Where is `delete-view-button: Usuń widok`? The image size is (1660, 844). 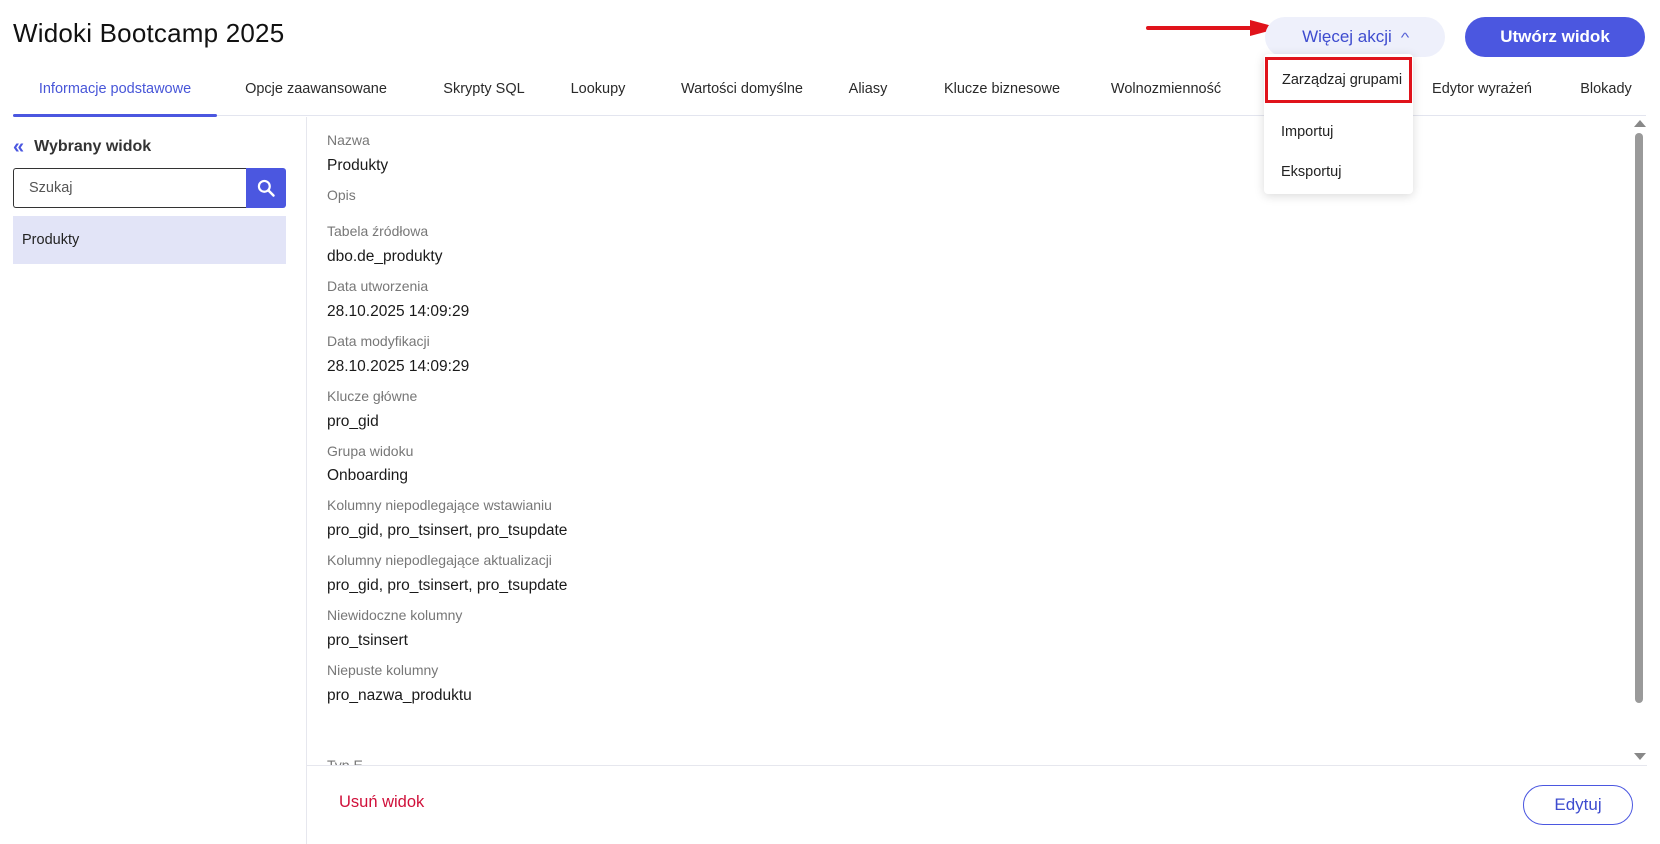 delete-view-button: Usuń widok is located at coordinates (381, 802).